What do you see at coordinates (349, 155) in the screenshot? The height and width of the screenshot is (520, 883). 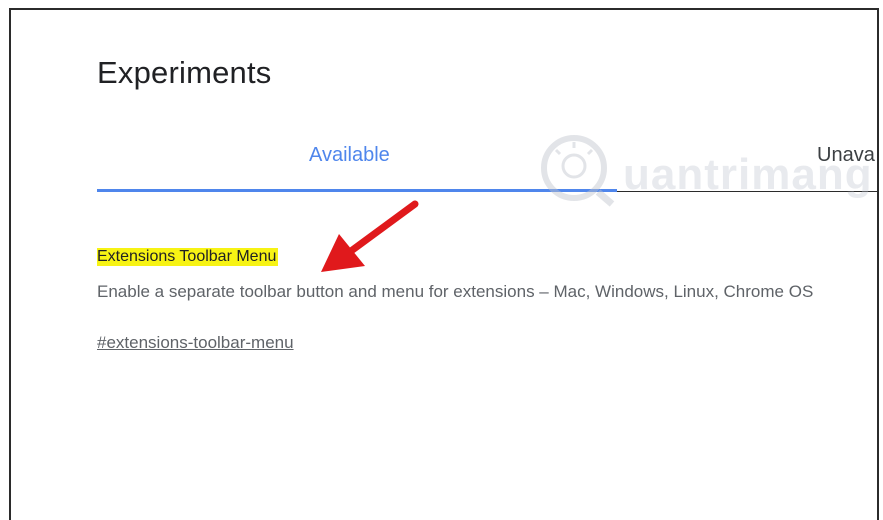 I see `tab-available: Available` at bounding box center [349, 155].